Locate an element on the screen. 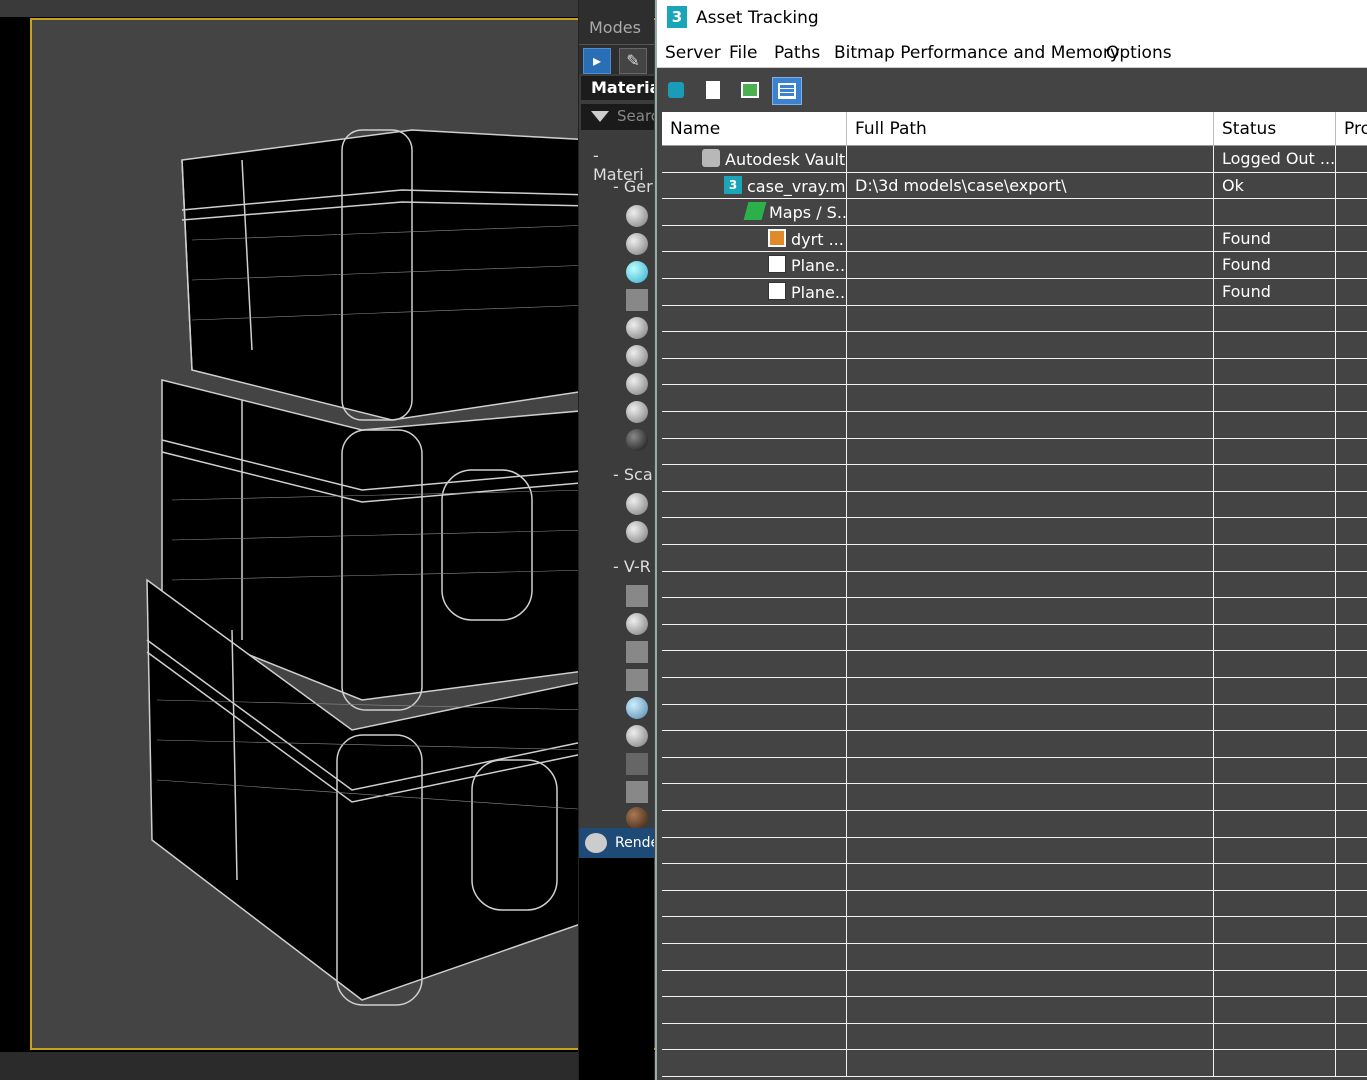 This screenshot has width=1367, height=1080. eyedropper-tool-button: ✎ is located at coordinates (633, 61).